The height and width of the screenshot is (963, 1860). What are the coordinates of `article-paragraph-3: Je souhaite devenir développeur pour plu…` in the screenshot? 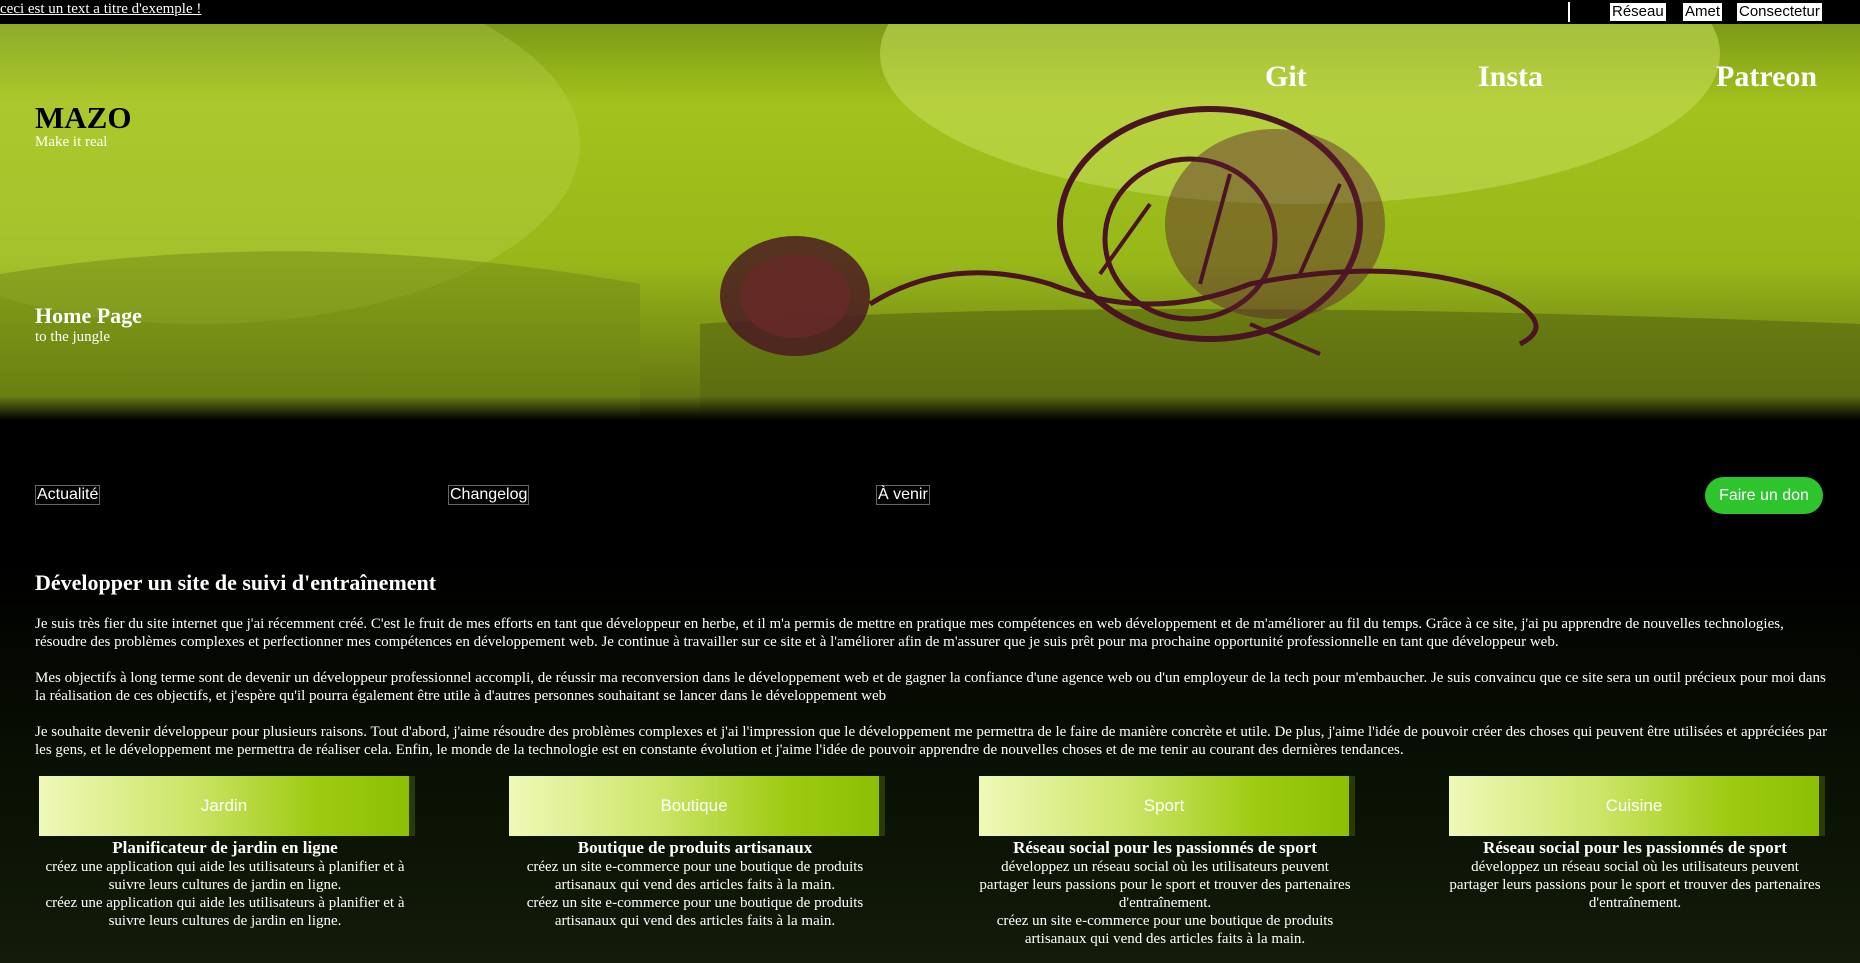 It's located at (931, 741).